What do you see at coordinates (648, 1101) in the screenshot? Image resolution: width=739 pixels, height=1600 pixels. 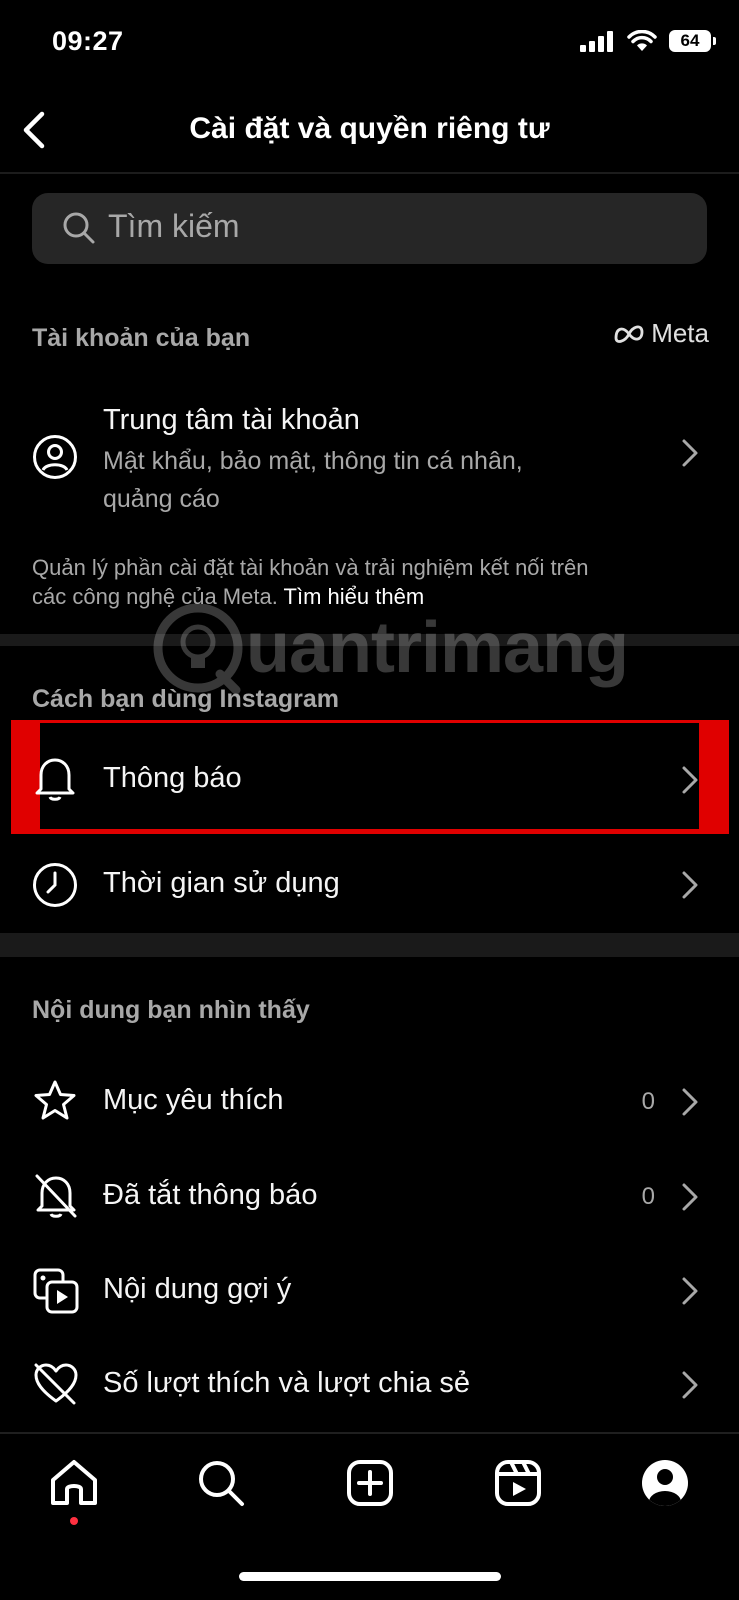 I see `favorites-count: 0` at bounding box center [648, 1101].